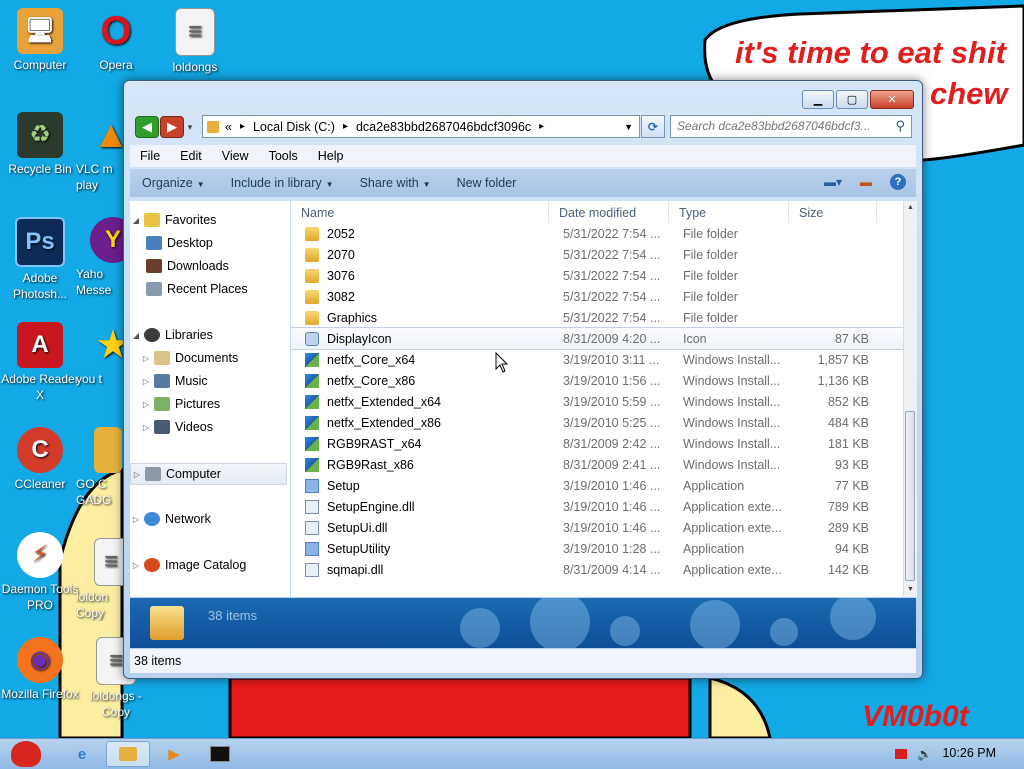 This screenshot has width=1024, height=769. What do you see at coordinates (26, 754) in the screenshot?
I see `start-button` at bounding box center [26, 754].